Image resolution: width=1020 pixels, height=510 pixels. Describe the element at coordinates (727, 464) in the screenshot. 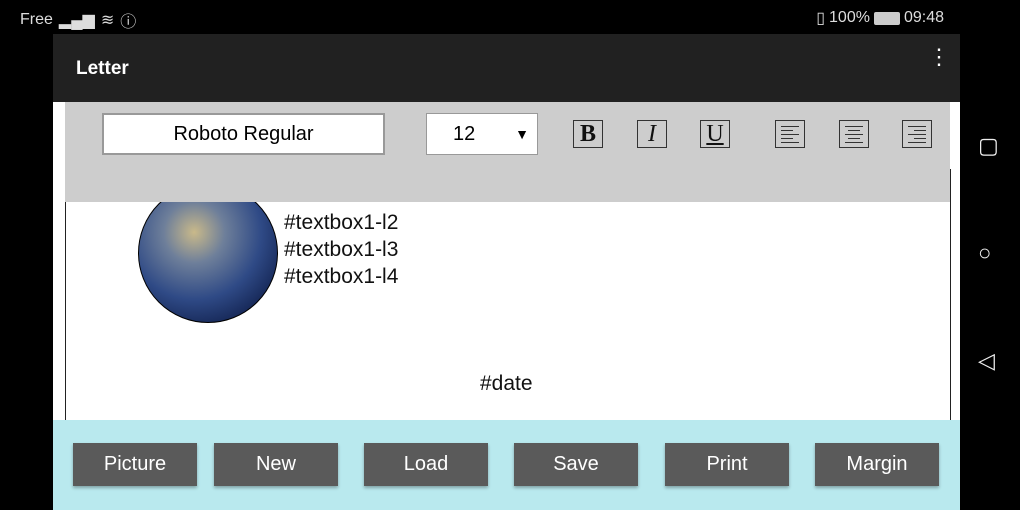

I see `print-button: Print` at that location.